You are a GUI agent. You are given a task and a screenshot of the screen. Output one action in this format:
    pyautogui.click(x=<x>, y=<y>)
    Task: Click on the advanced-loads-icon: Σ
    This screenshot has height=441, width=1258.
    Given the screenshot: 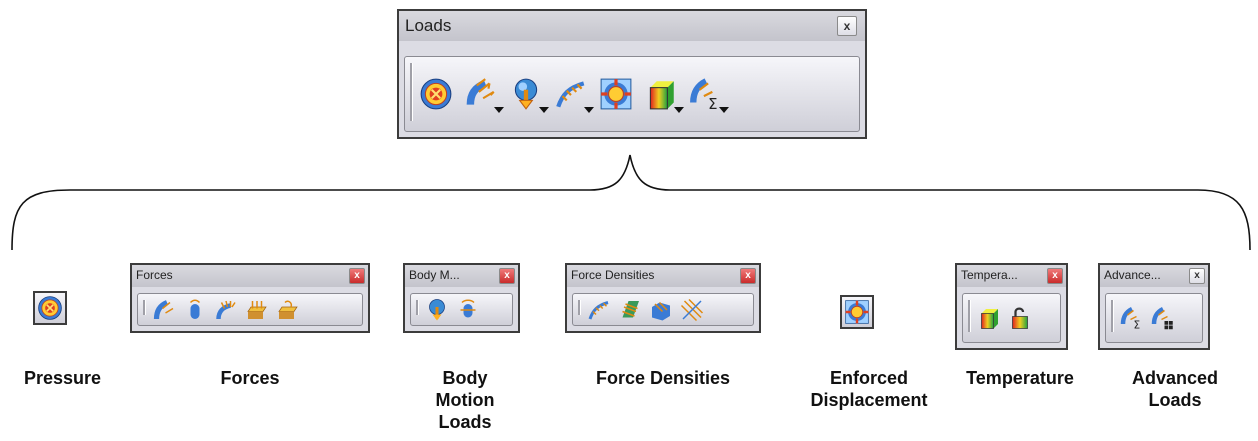 What is the action you would take?
    pyautogui.click(x=709, y=95)
    